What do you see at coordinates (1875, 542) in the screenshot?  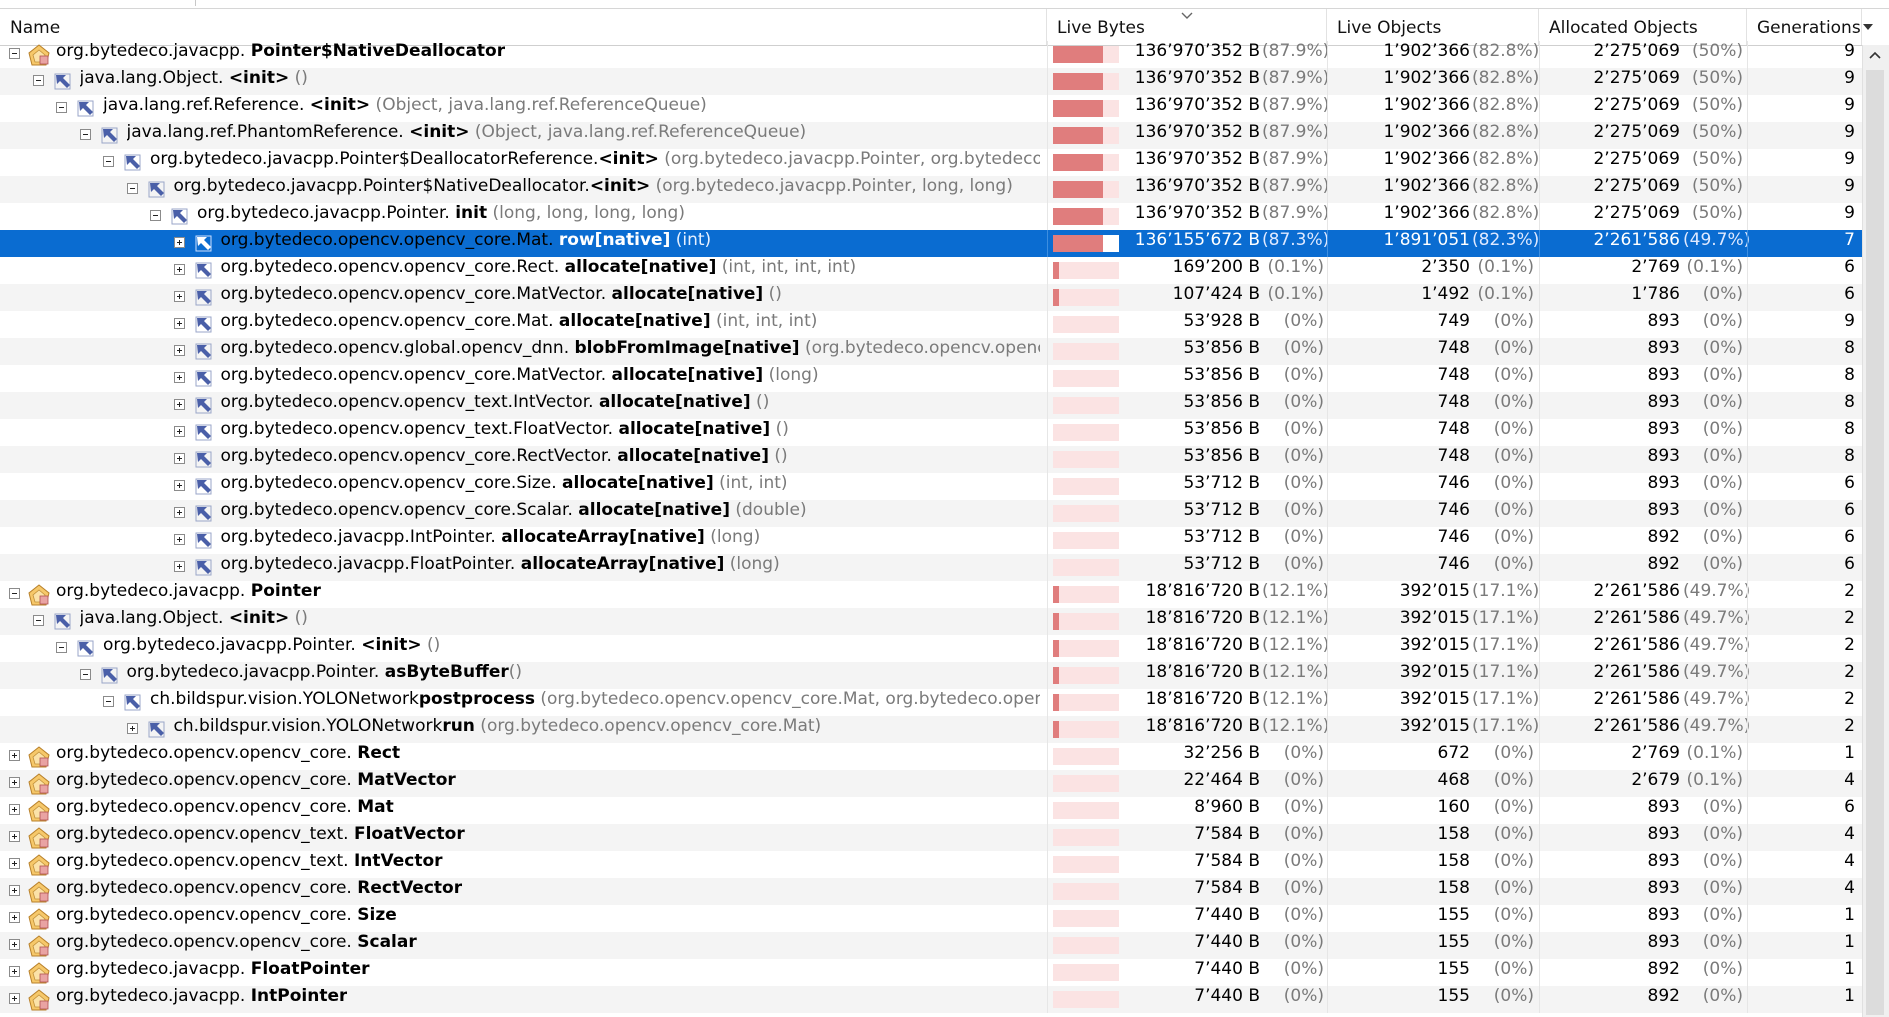 I see `scrollbar-thumb` at bounding box center [1875, 542].